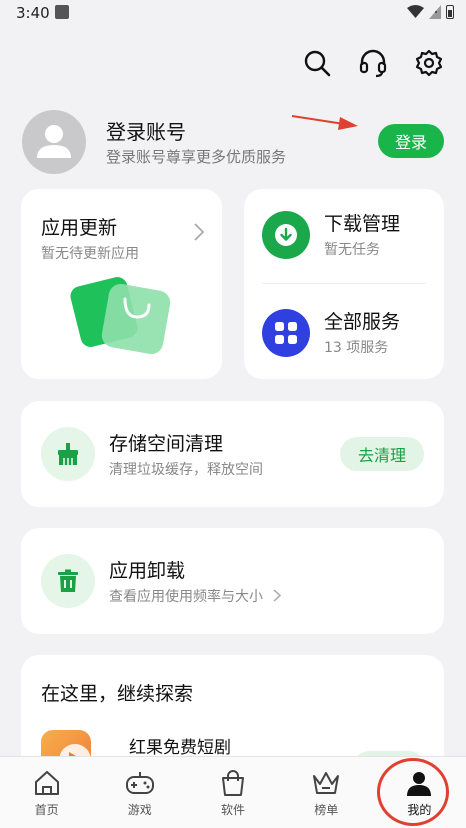  What do you see at coordinates (435, 12) in the screenshot?
I see `signal-icon` at bounding box center [435, 12].